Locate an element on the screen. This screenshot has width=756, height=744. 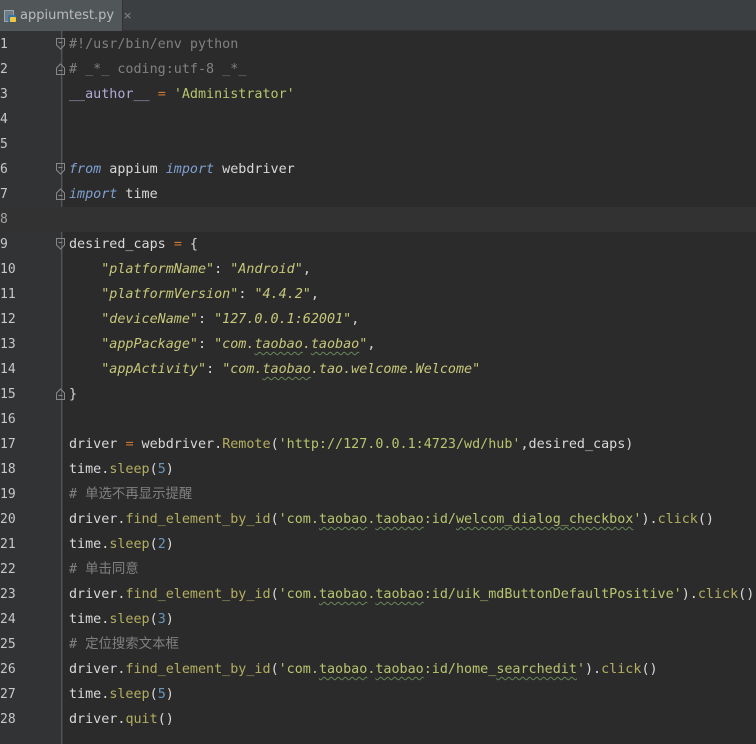
line-number: 5 is located at coordinates (4, 144).